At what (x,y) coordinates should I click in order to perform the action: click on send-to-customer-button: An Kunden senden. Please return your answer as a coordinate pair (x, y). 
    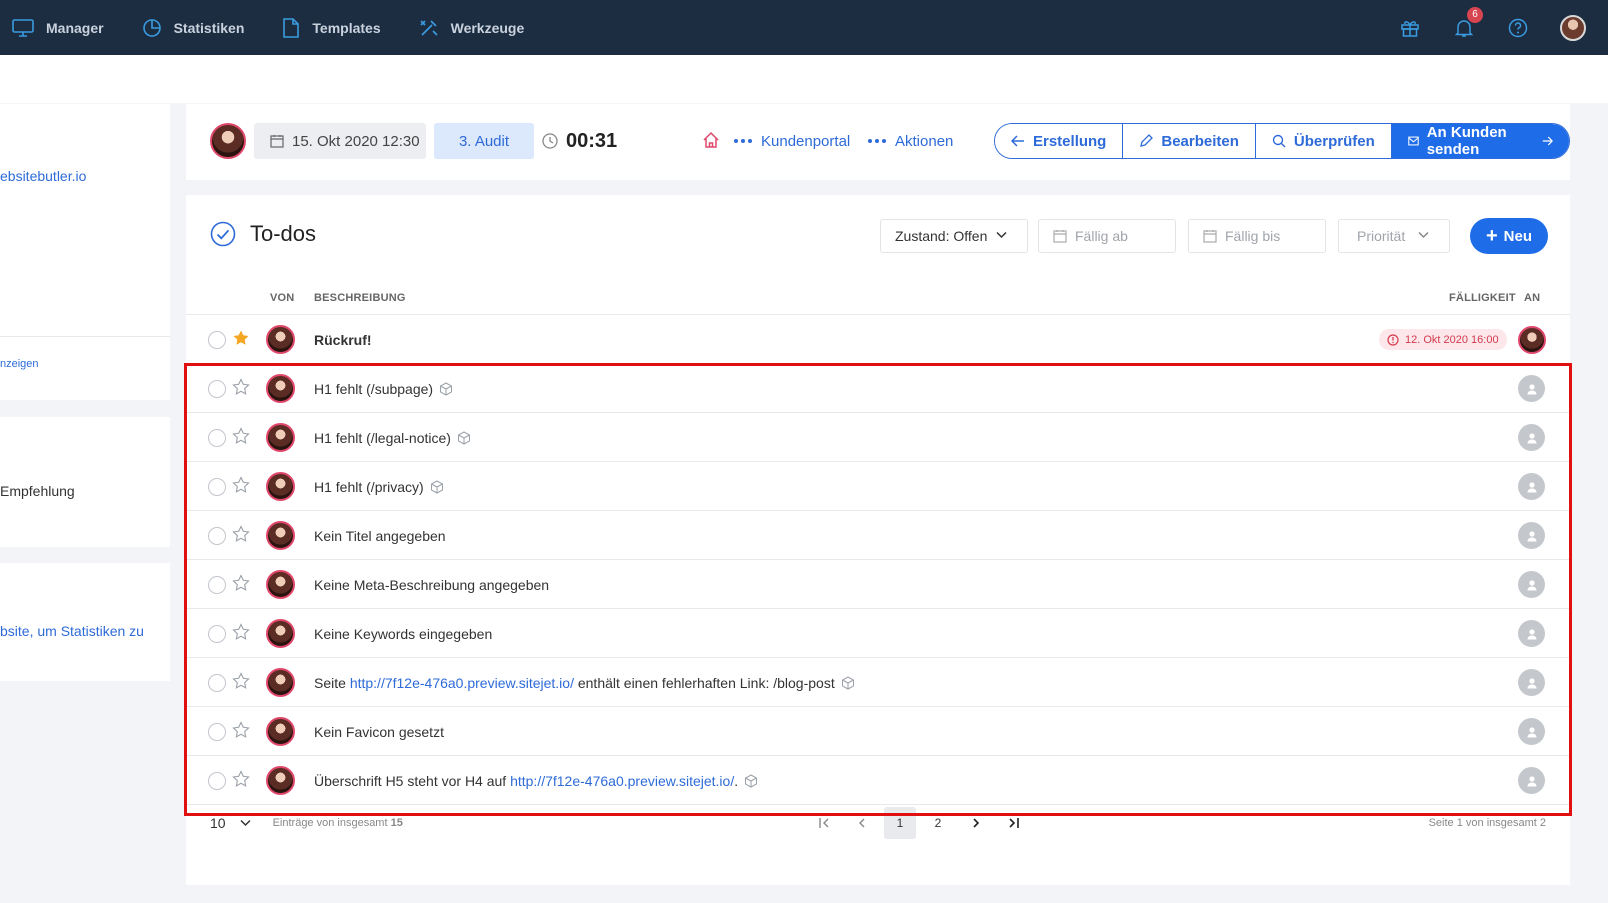
    Looking at the image, I should click on (1480, 141).